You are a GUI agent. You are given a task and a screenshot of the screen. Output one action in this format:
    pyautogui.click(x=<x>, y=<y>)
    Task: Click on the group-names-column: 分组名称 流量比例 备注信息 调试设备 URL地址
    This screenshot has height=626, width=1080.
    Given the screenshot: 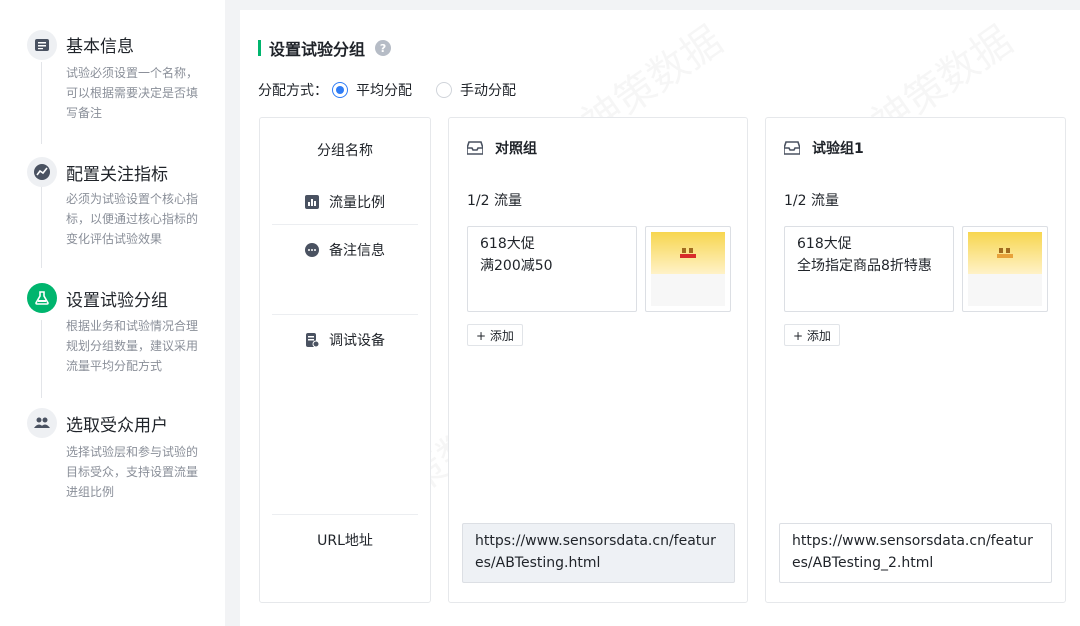 What is the action you would take?
    pyautogui.click(x=345, y=360)
    